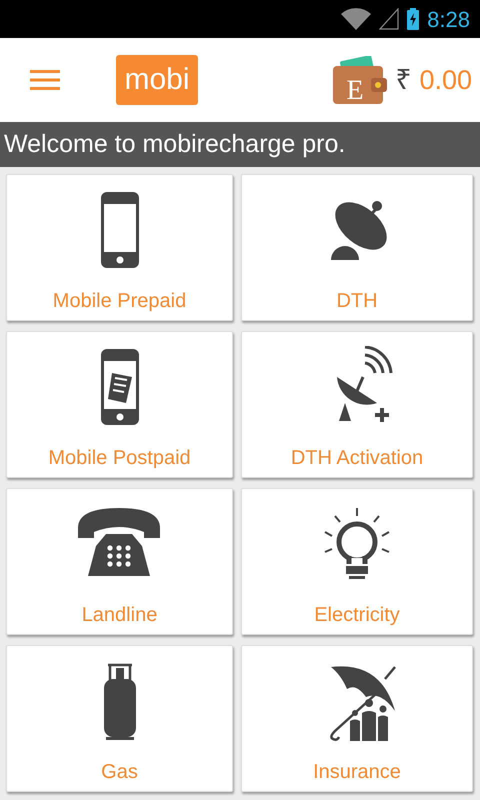 This screenshot has width=480, height=800. What do you see at coordinates (356, 19) in the screenshot?
I see `wifi-icon` at bounding box center [356, 19].